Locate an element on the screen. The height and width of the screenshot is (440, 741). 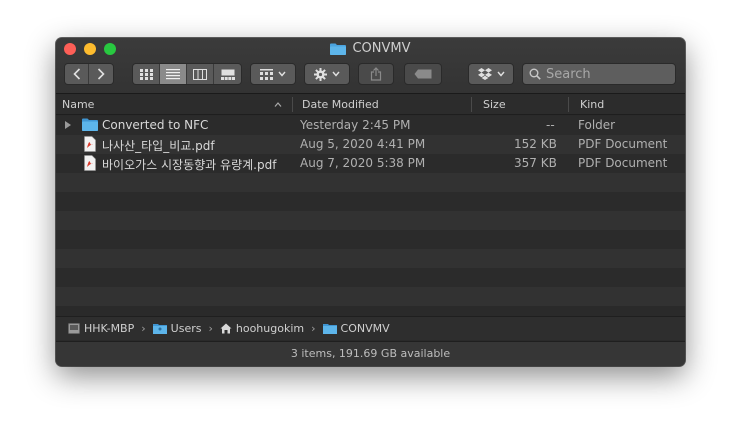
columns-icon is located at coordinates (200, 74).